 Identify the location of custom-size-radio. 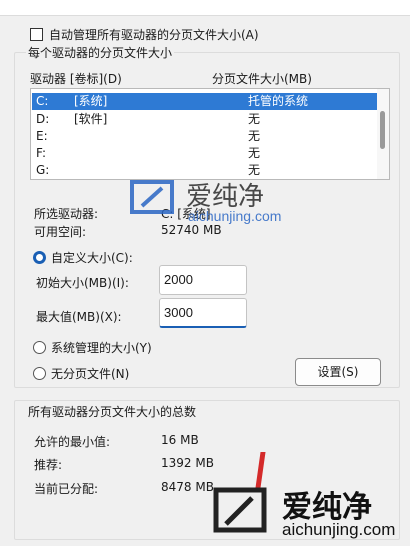
(39, 257).